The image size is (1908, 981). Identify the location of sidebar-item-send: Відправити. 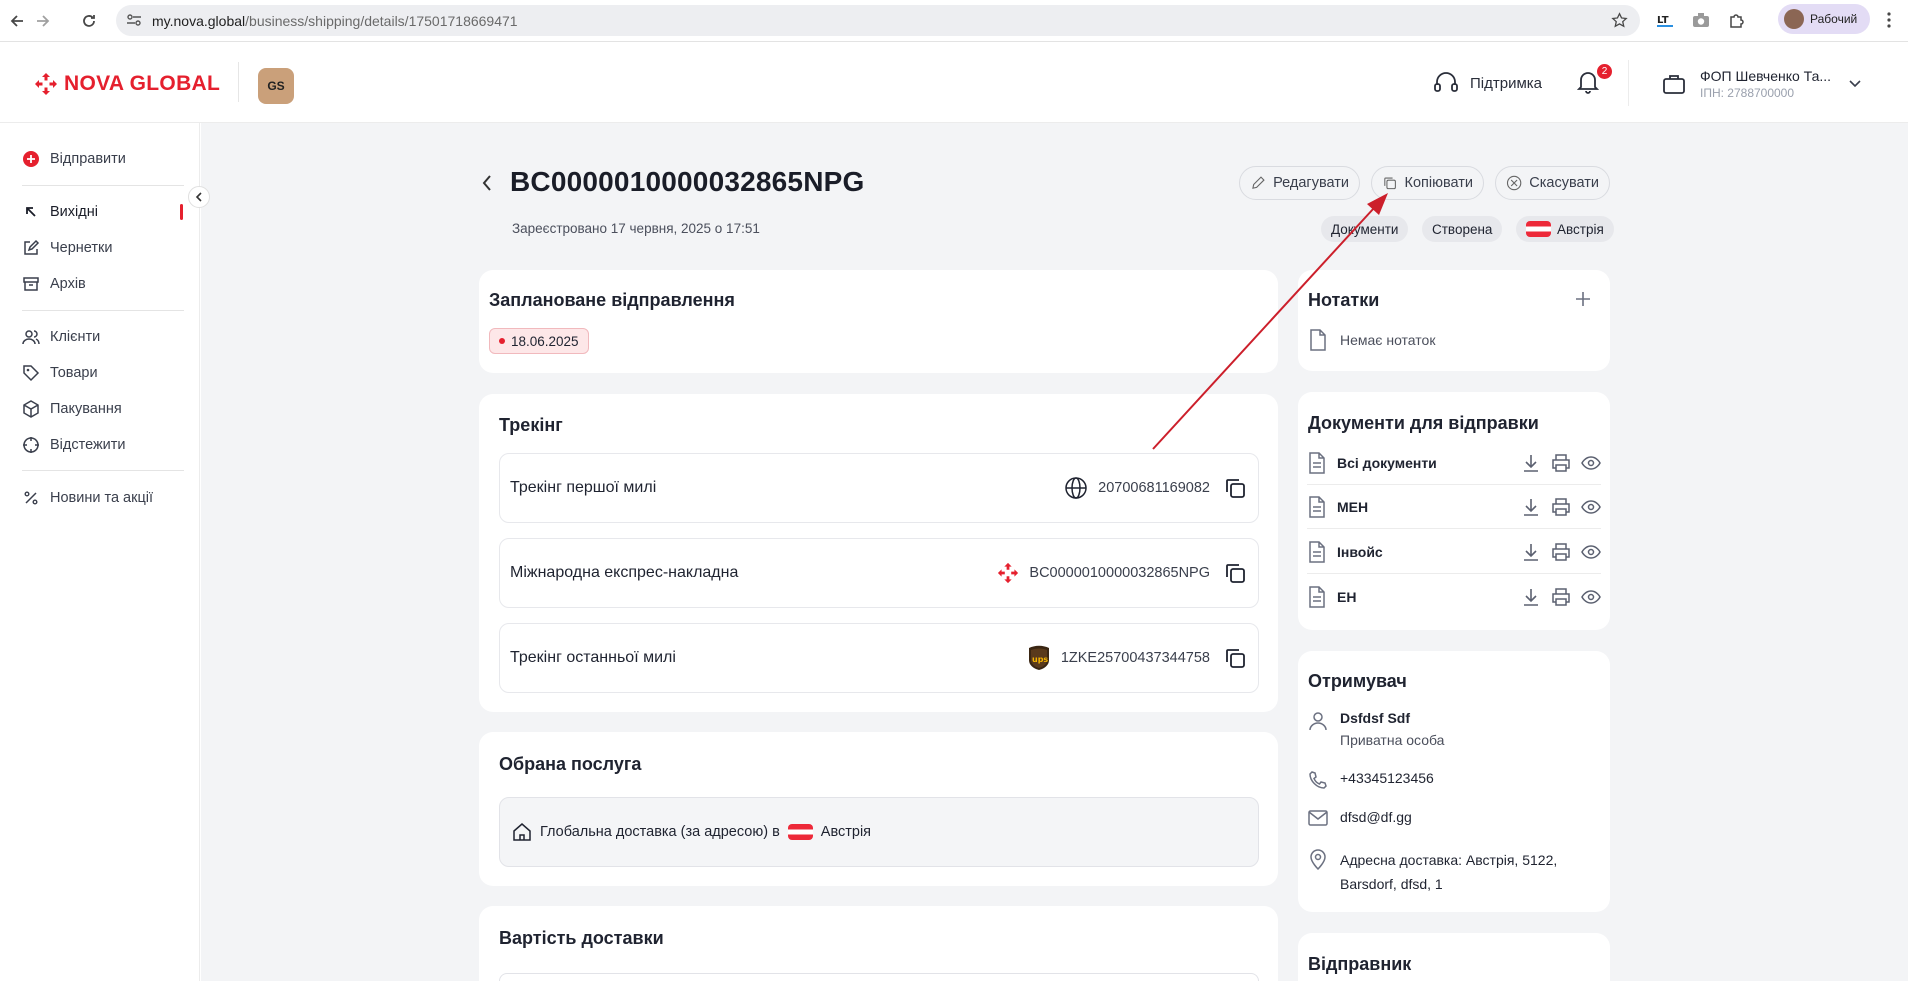
(74, 159).